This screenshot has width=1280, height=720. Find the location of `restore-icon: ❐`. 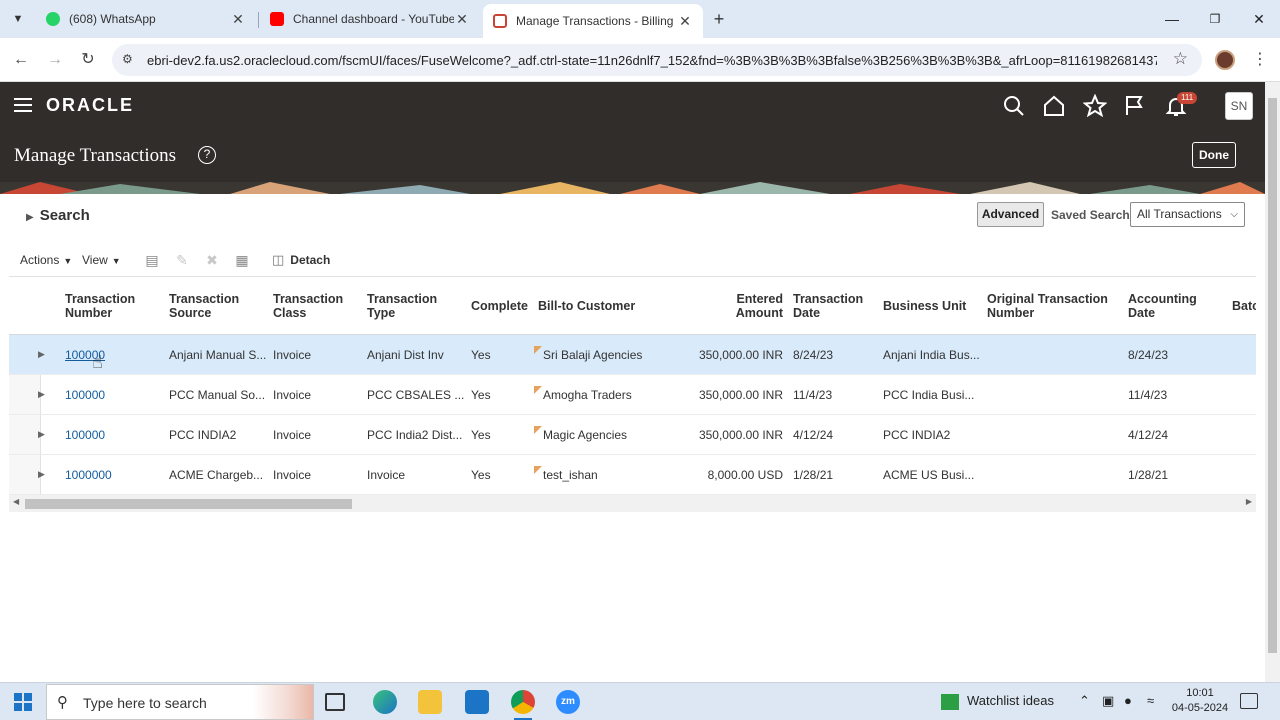

restore-icon: ❐ is located at coordinates (1215, 19).